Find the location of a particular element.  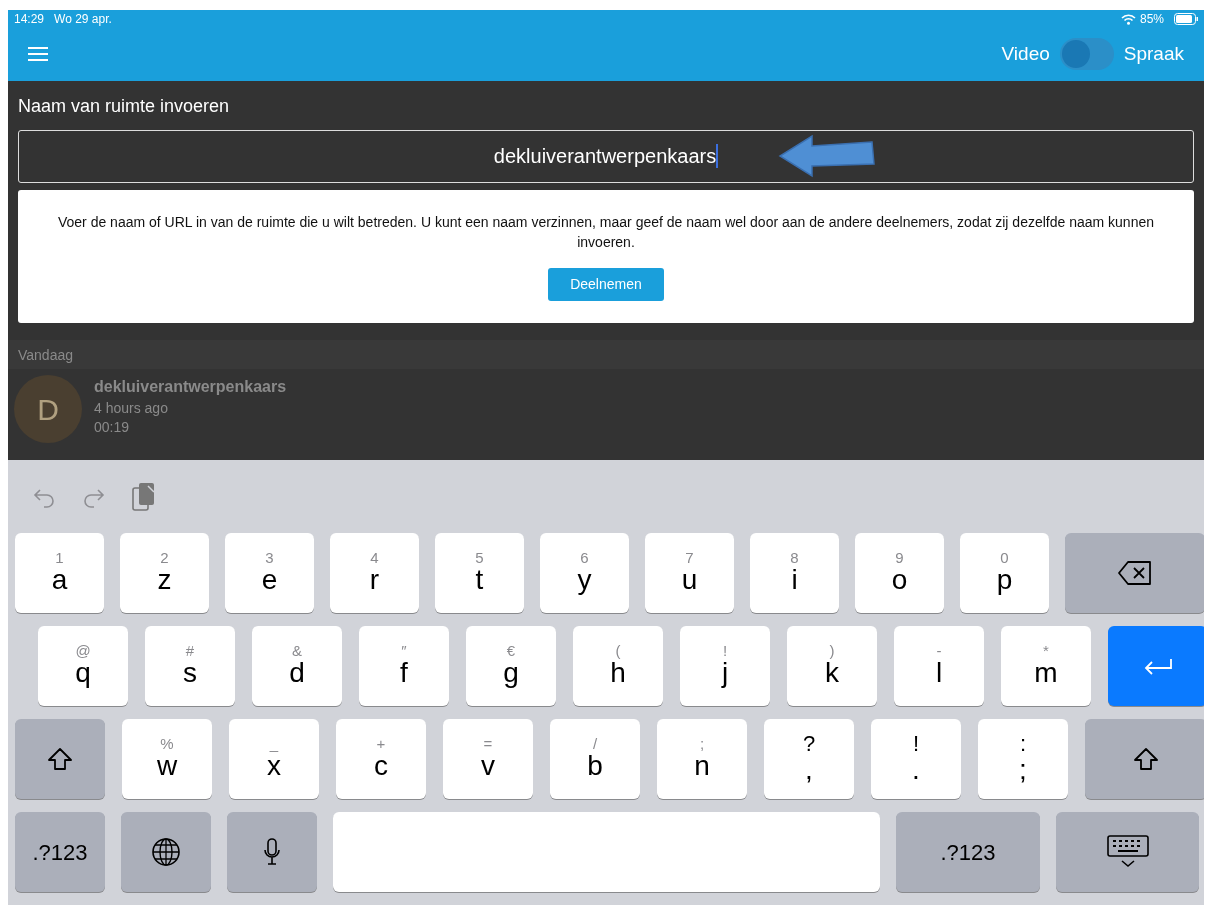

keyboard-key: 3 e is located at coordinates (269, 573).